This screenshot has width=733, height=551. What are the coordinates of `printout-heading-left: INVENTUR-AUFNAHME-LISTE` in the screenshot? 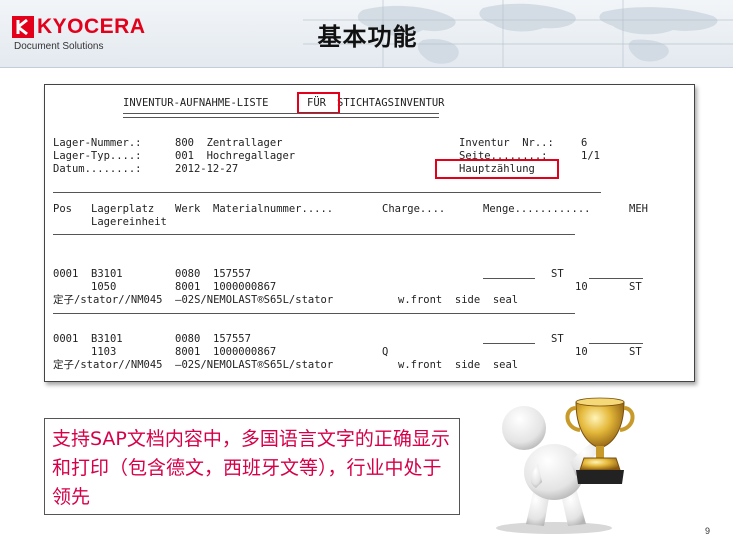 It's located at (196, 103).